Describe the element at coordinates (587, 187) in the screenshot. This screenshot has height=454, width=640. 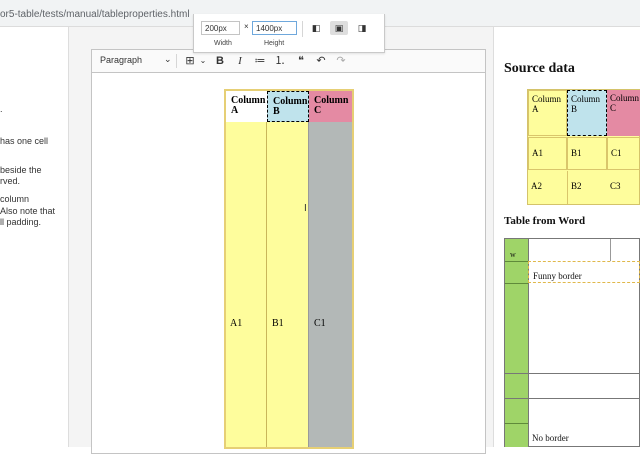
I see `source-cell-b2: B2` at that location.